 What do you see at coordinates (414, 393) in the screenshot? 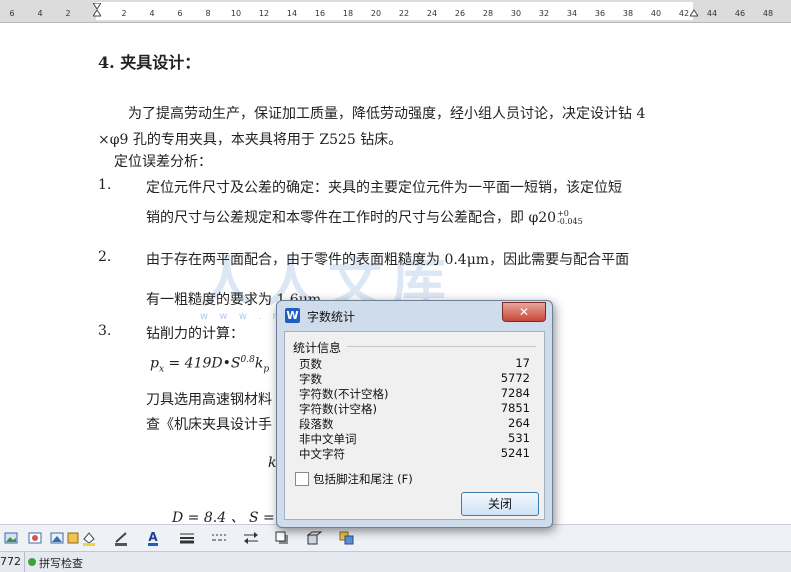
I see `stat-row-chars-no-spaces: 字符数(不计空格) 7284` at bounding box center [414, 393].